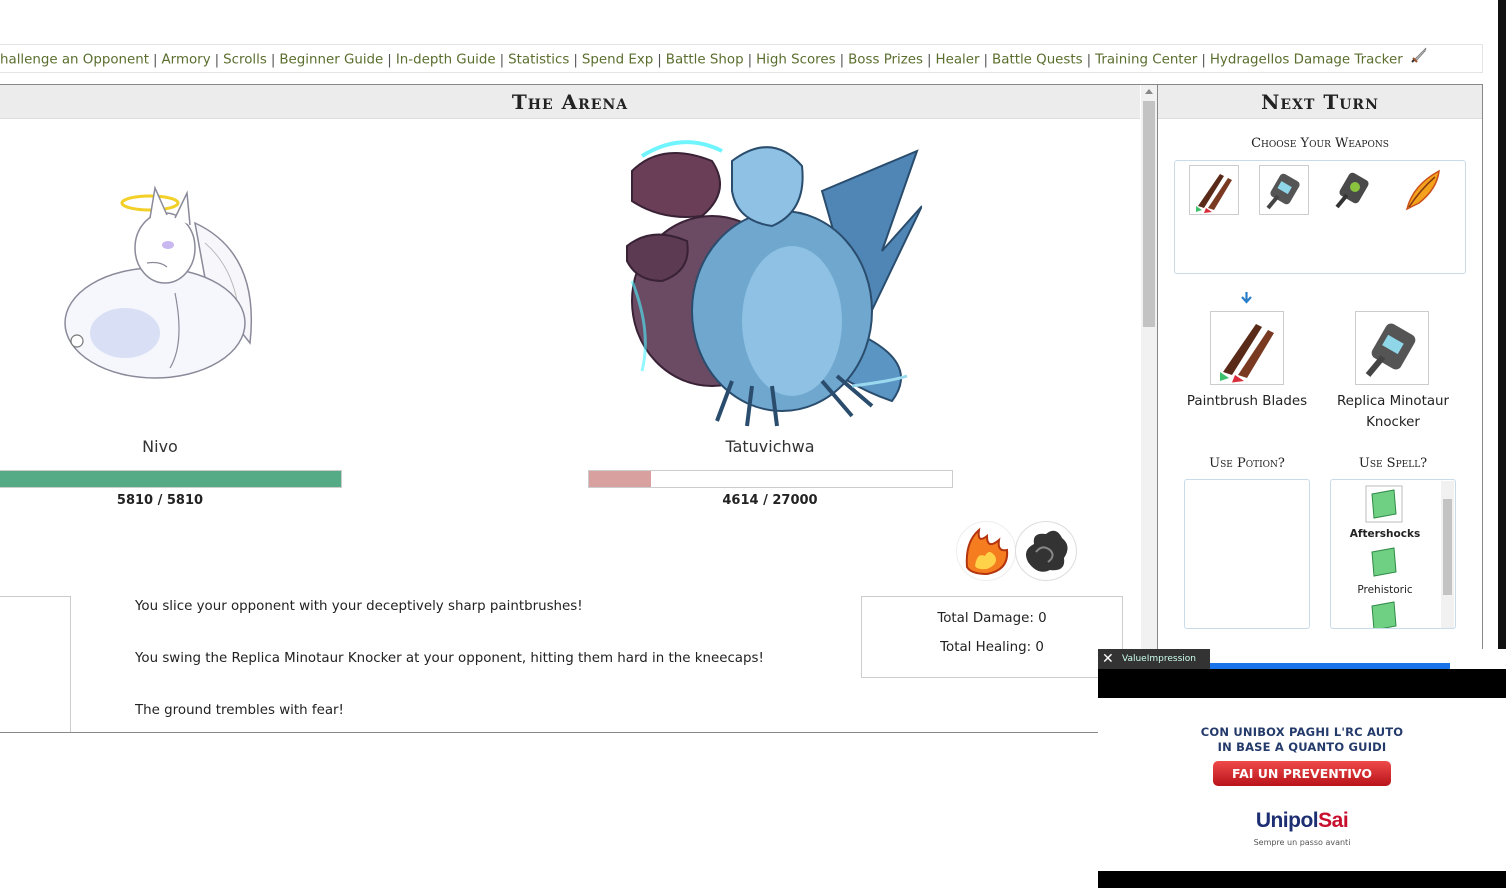 This screenshot has height=888, width=1506. What do you see at coordinates (1320, 102) in the screenshot?
I see `next-turn-title: Next Turn` at bounding box center [1320, 102].